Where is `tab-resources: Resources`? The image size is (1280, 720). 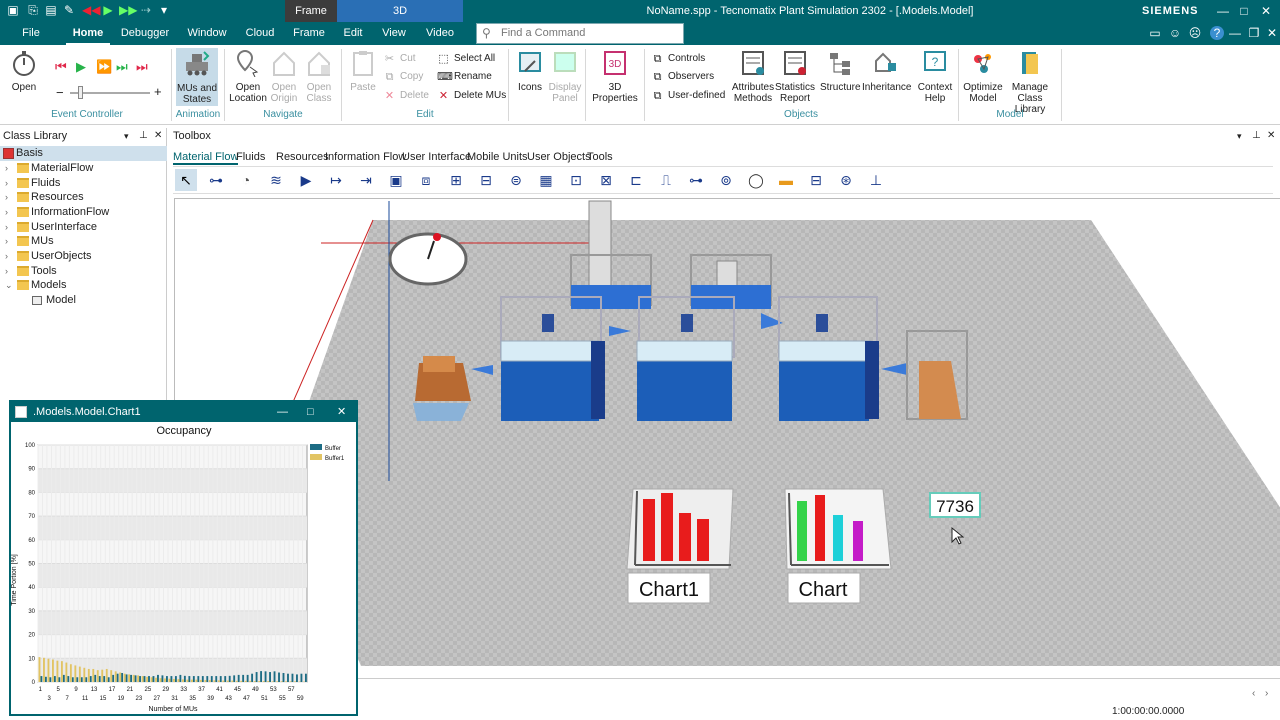
tab-resources: Resources is located at coordinates (302, 157).